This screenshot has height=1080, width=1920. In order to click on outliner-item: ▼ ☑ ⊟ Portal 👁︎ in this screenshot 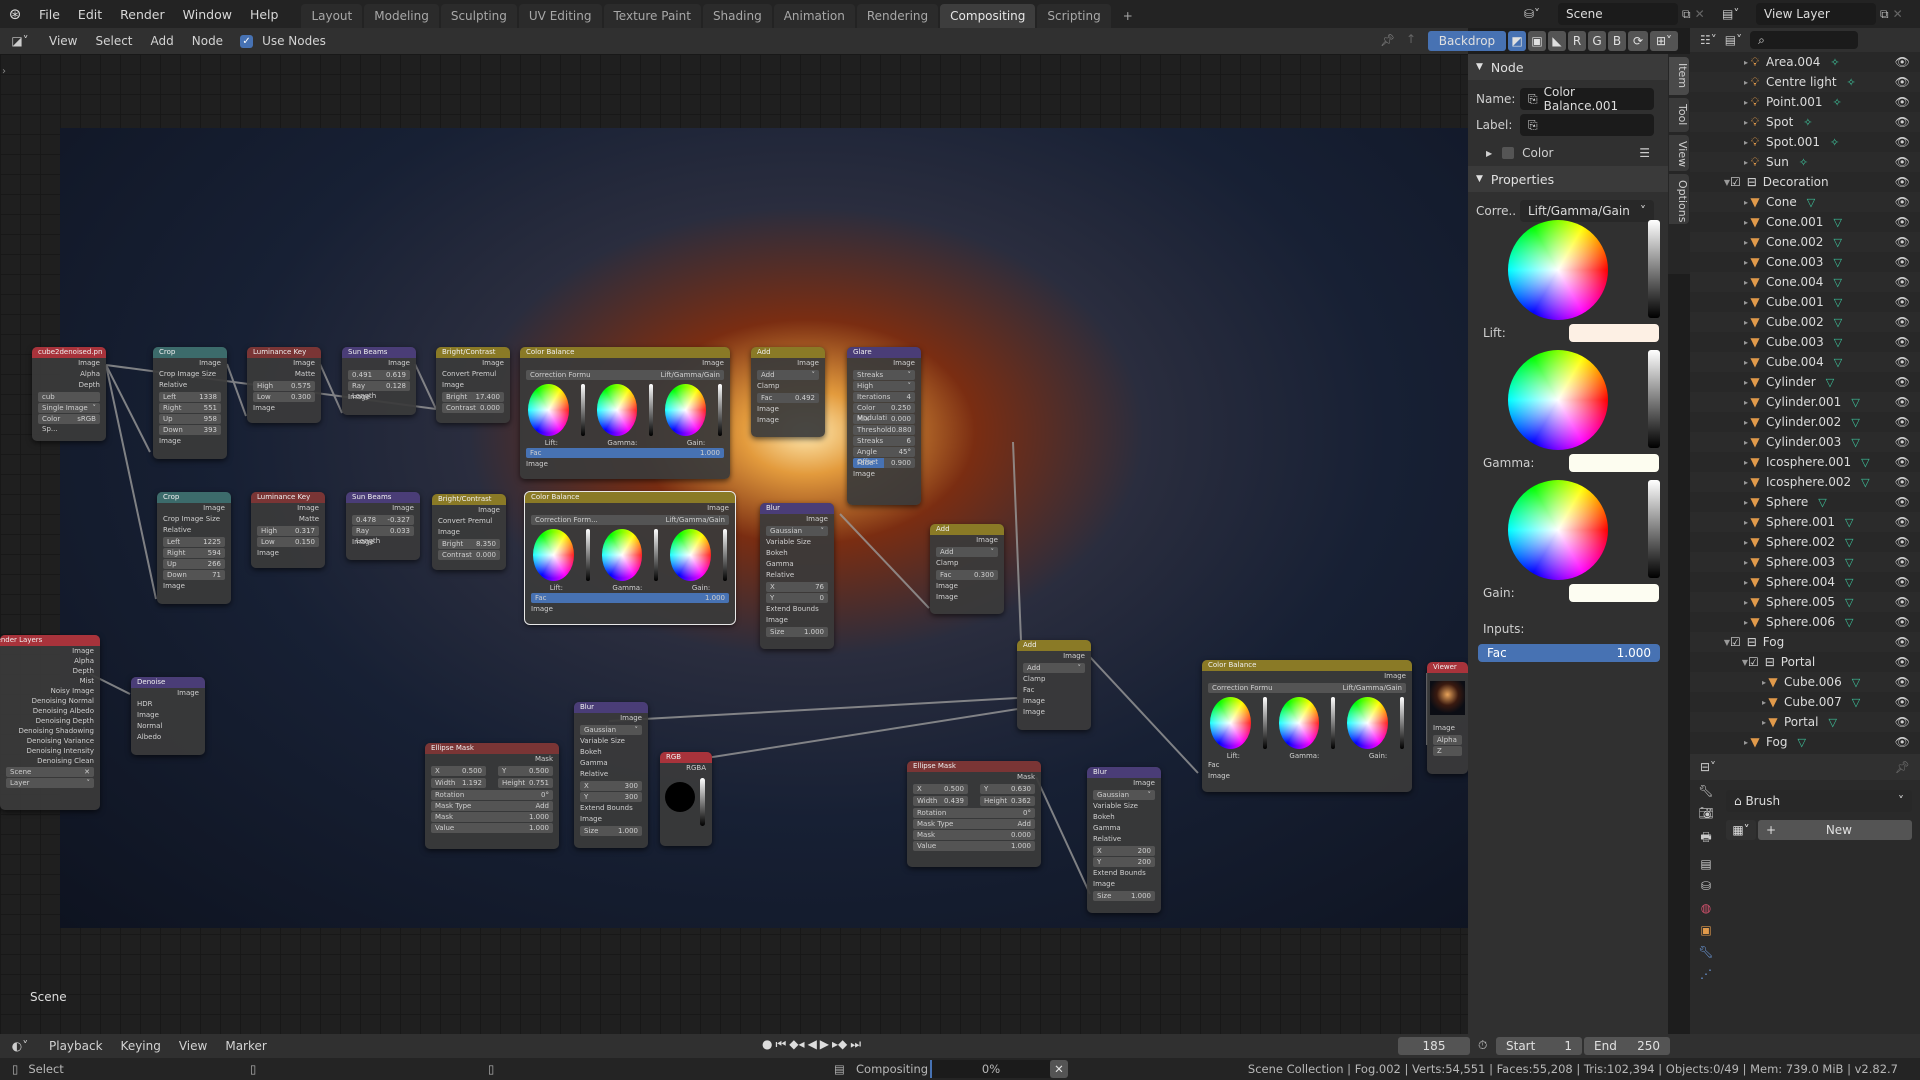, I will do `click(1805, 662)`.